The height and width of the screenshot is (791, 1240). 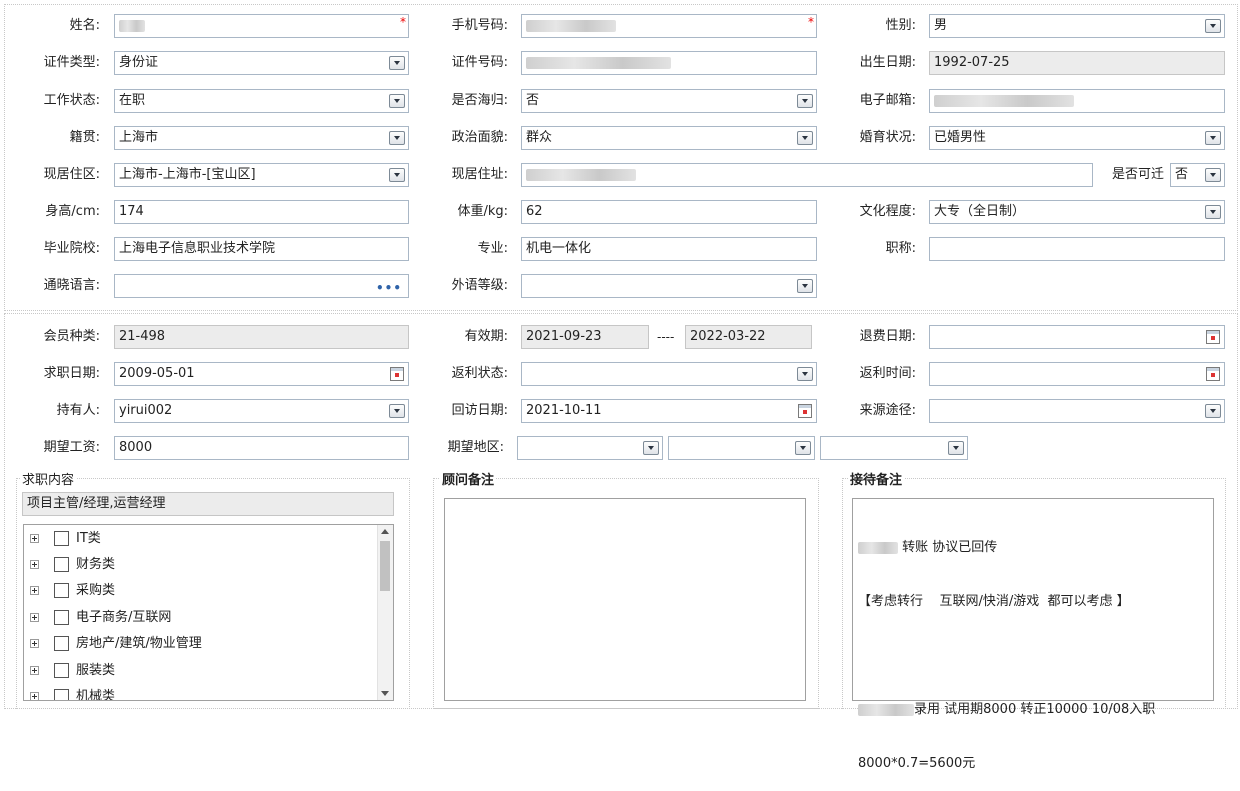 What do you see at coordinates (669, 249) in the screenshot?
I see `major-field: 机电一体化` at bounding box center [669, 249].